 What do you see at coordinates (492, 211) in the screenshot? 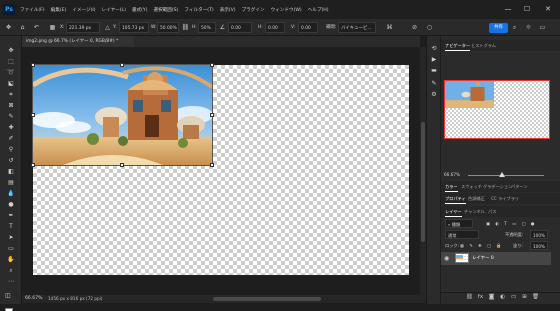
I see `tab-paths: パス` at bounding box center [492, 211].